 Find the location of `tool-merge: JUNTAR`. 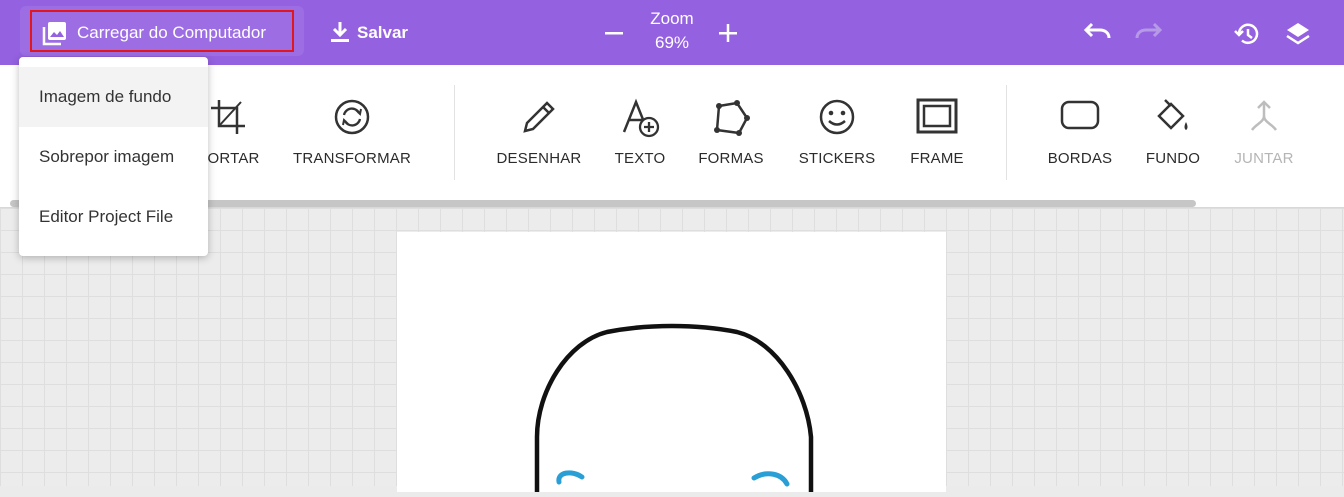

tool-merge: JUNTAR is located at coordinates (1264, 135).